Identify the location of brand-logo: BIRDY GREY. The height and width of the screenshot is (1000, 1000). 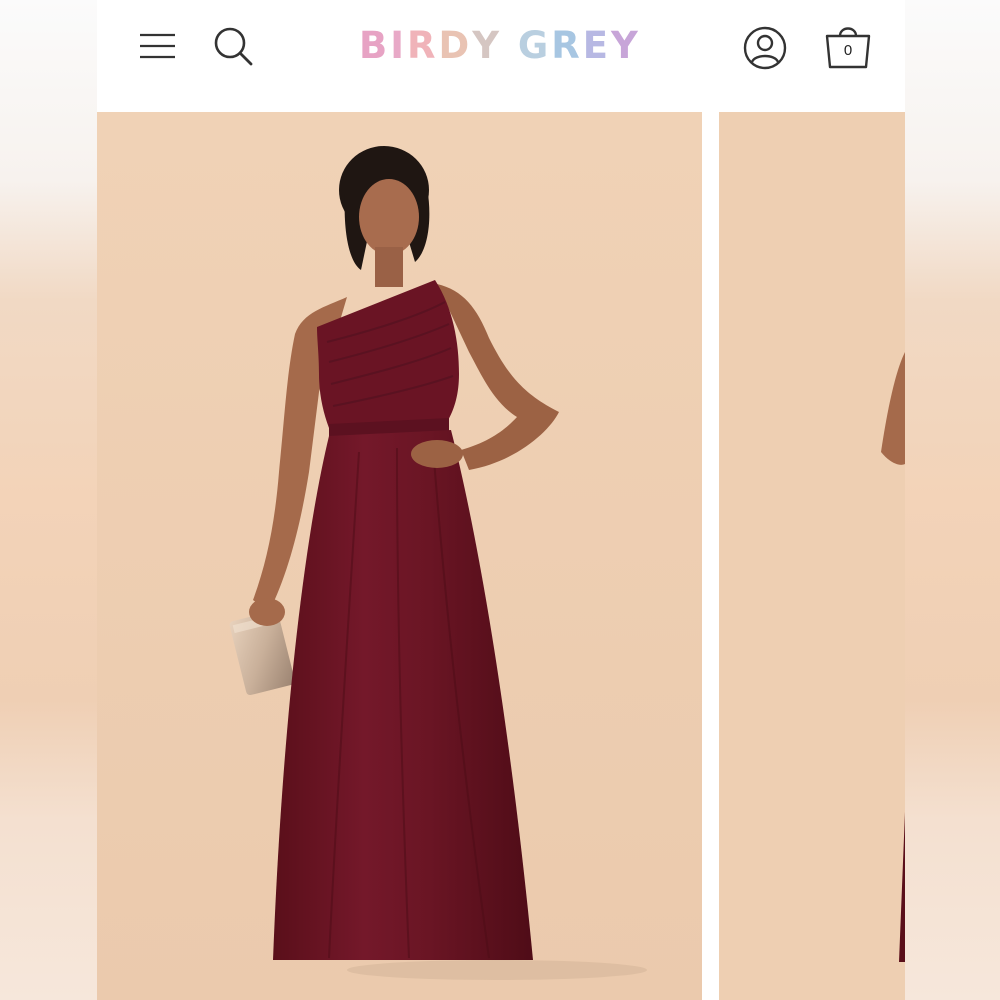
(504, 46).